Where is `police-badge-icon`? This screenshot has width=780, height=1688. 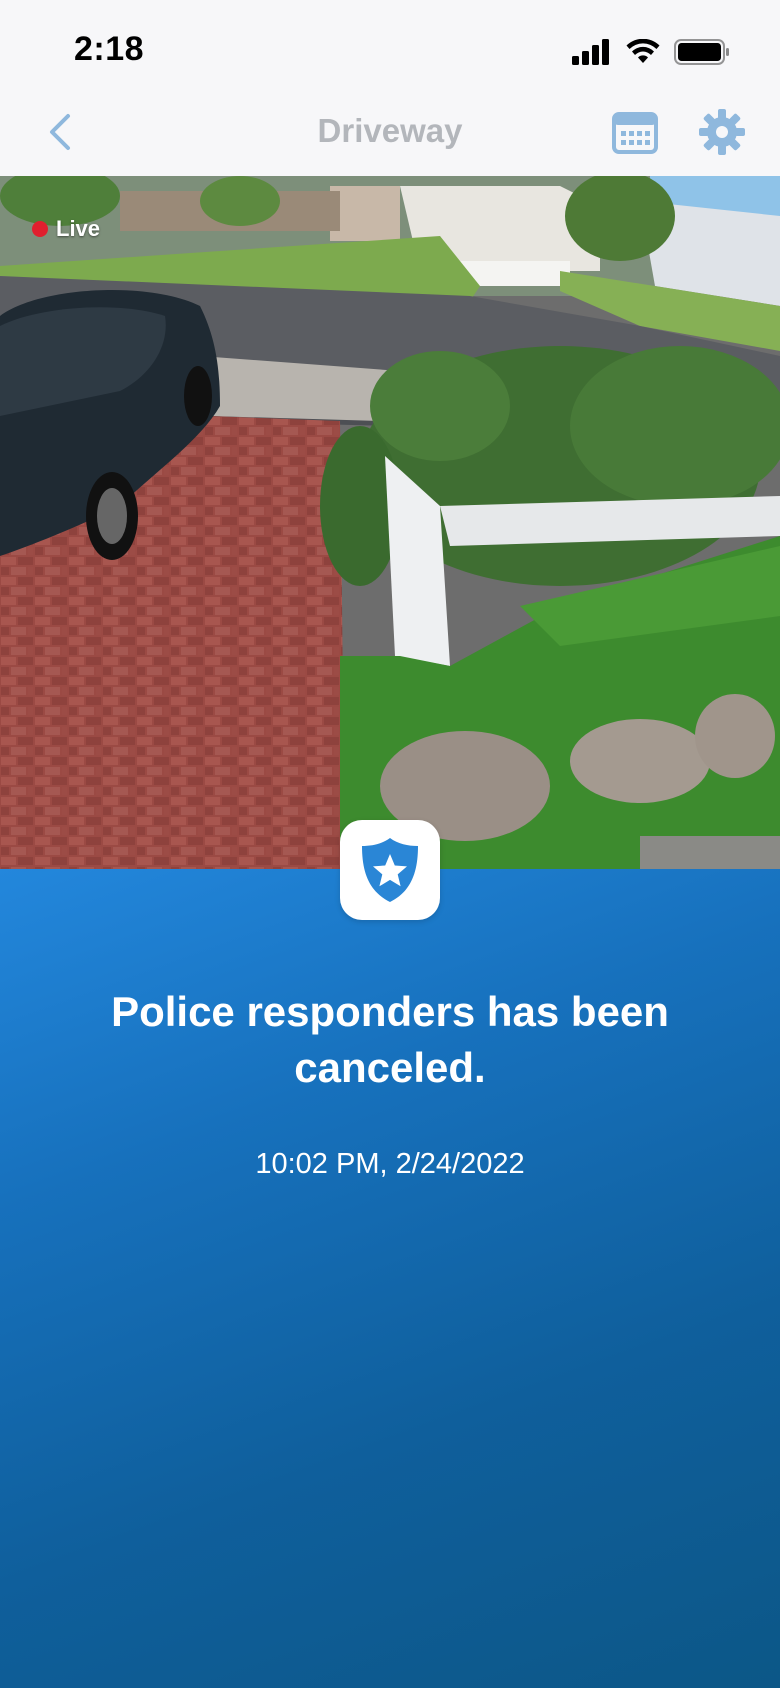
police-badge-icon is located at coordinates (390, 870).